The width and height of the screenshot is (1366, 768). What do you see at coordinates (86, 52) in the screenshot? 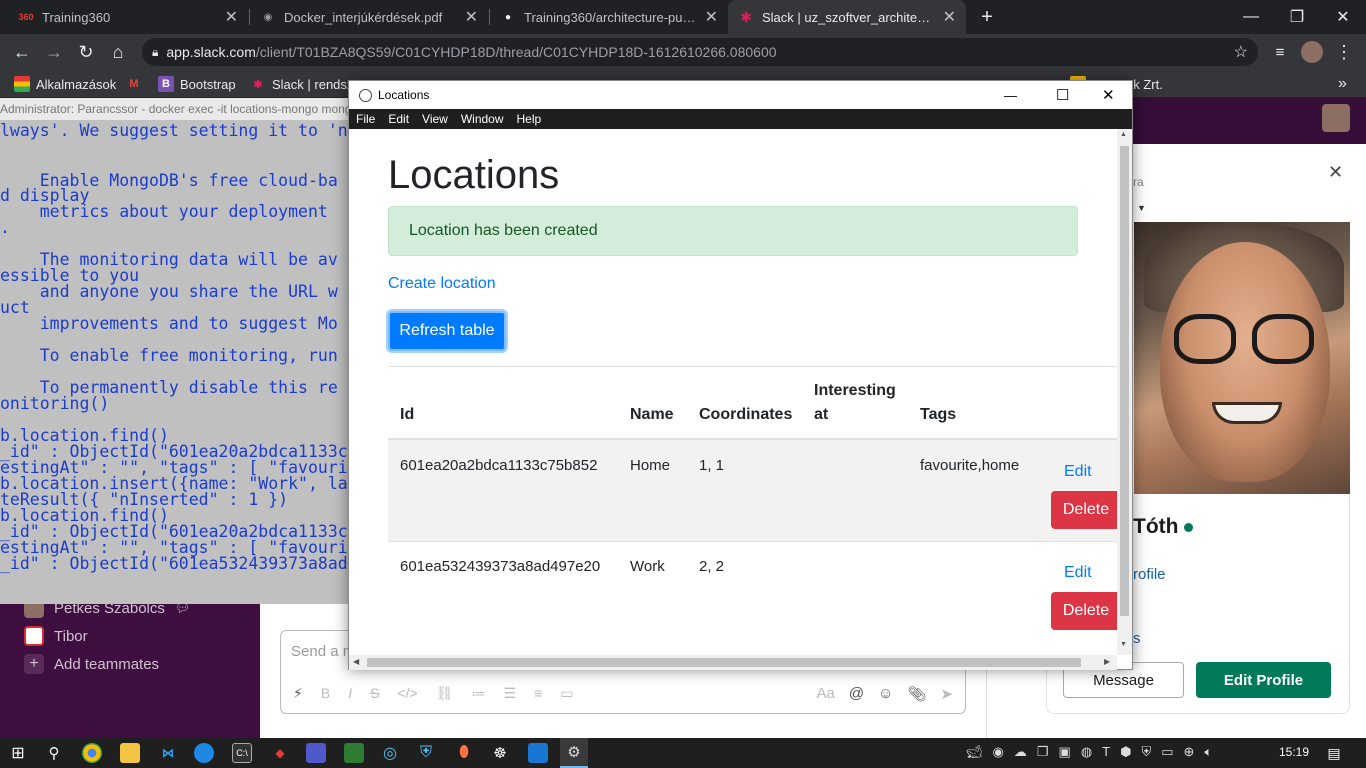
I see `reload-icon: ↻` at bounding box center [86, 52].